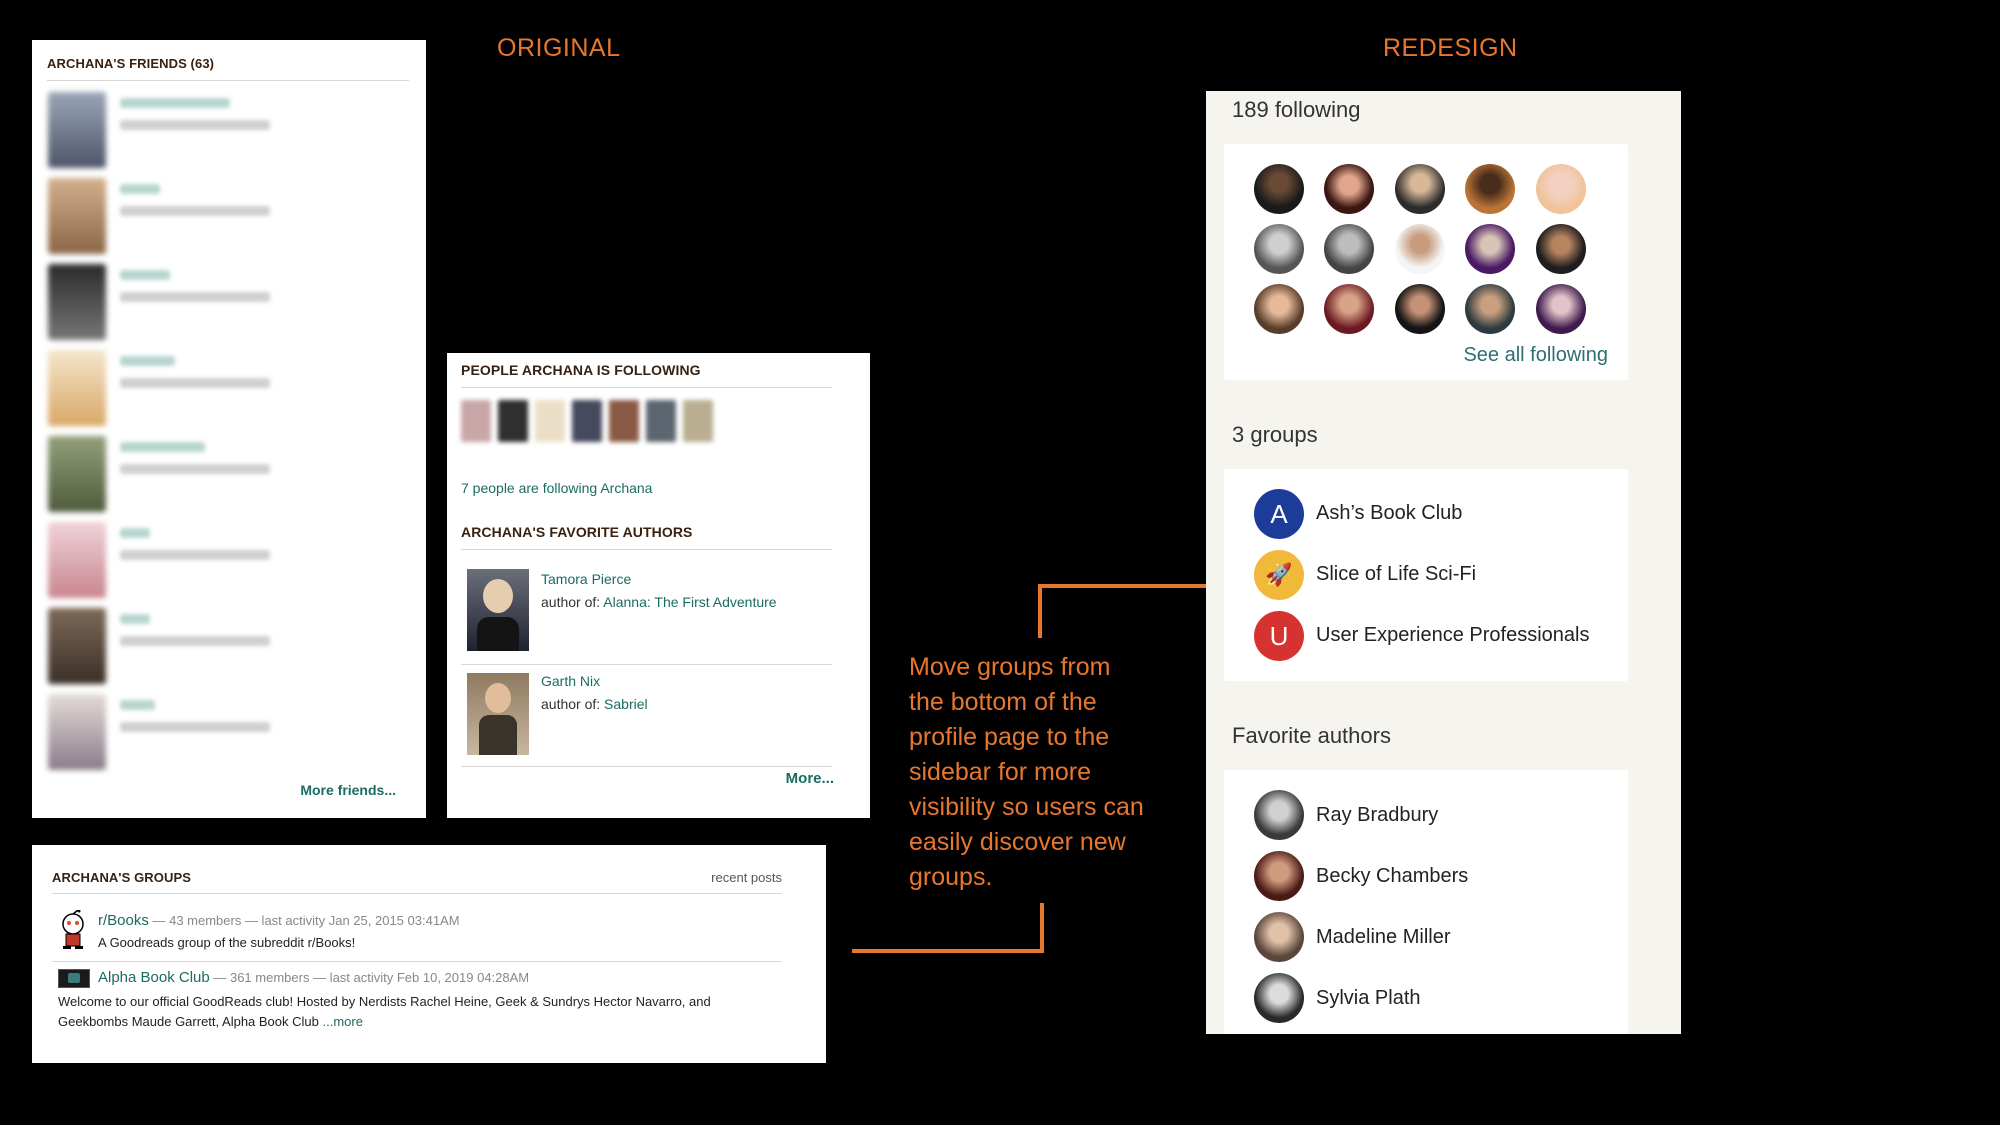 The height and width of the screenshot is (1125, 2000). I want to click on following-avatars, so click(591, 422).